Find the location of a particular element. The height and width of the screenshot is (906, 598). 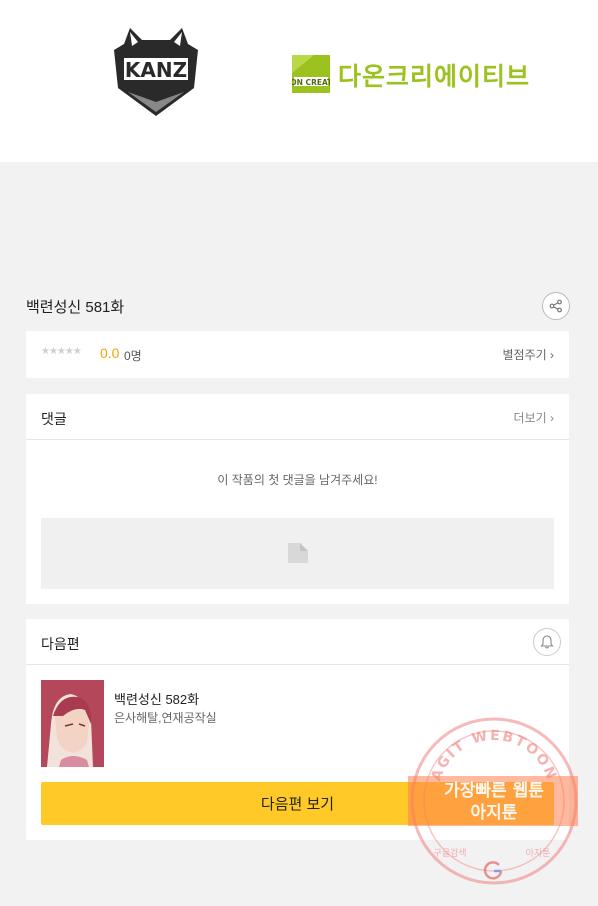

svg-text: KANZ is located at coordinates (156, 70).